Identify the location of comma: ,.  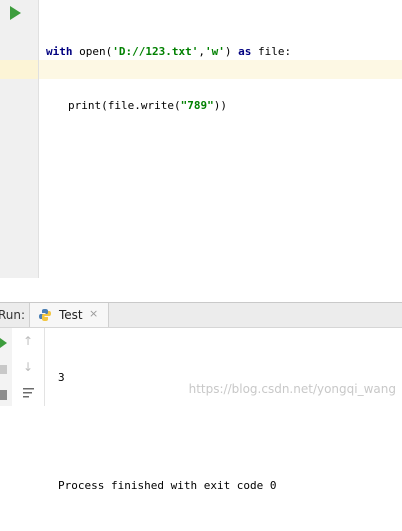
(201, 51).